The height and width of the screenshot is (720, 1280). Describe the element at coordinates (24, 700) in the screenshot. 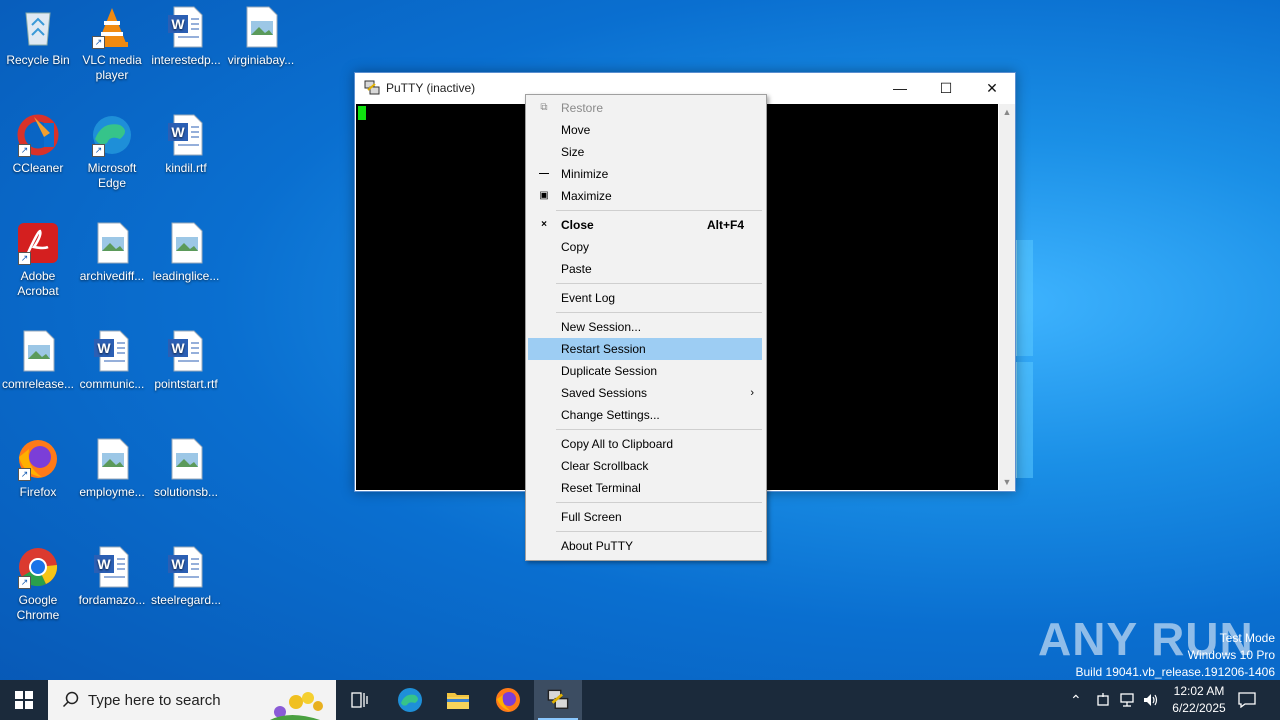

I see `start-button` at that location.